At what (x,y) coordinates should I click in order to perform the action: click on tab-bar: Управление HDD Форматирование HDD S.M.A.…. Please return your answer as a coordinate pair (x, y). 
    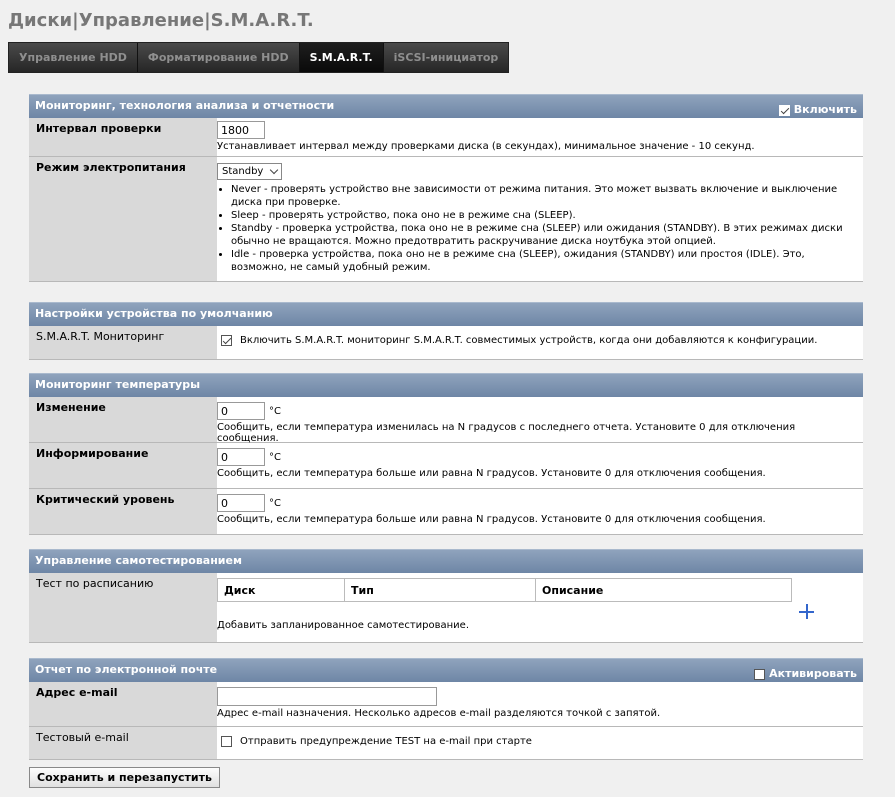
    Looking at the image, I should click on (259, 57).